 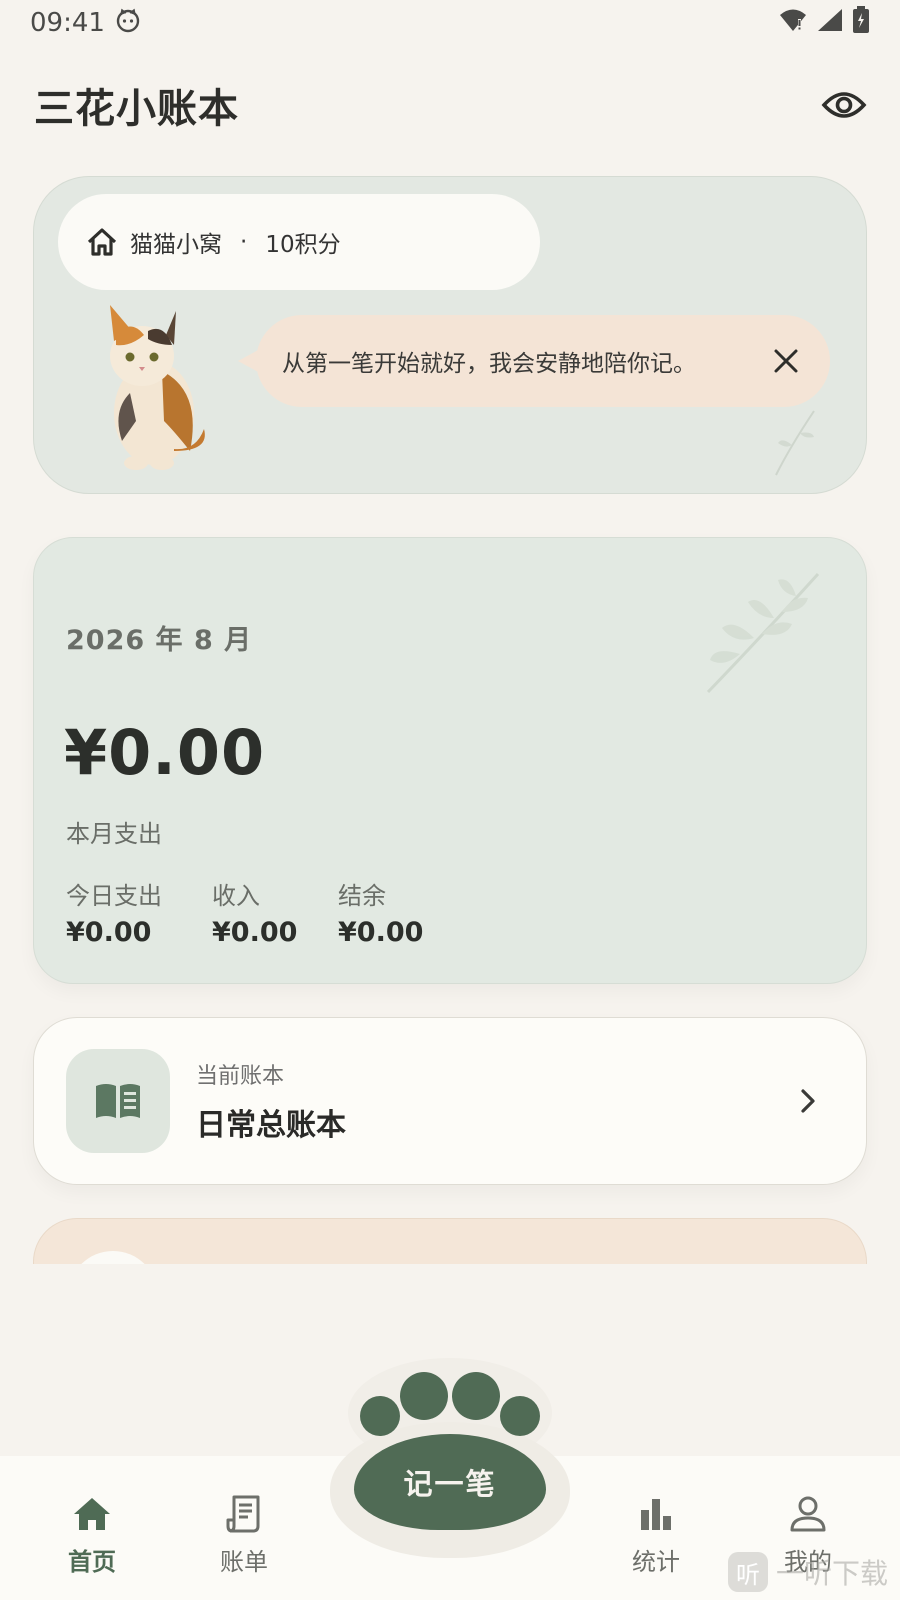 I want to click on visibility-toggle-button, so click(x=844, y=105).